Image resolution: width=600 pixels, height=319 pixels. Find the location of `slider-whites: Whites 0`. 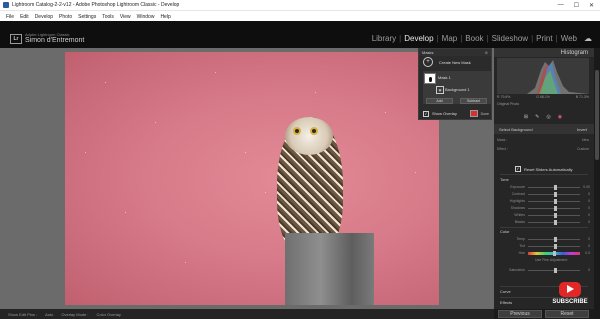

slider-whites: Whites 0 is located at coordinates (545, 215).